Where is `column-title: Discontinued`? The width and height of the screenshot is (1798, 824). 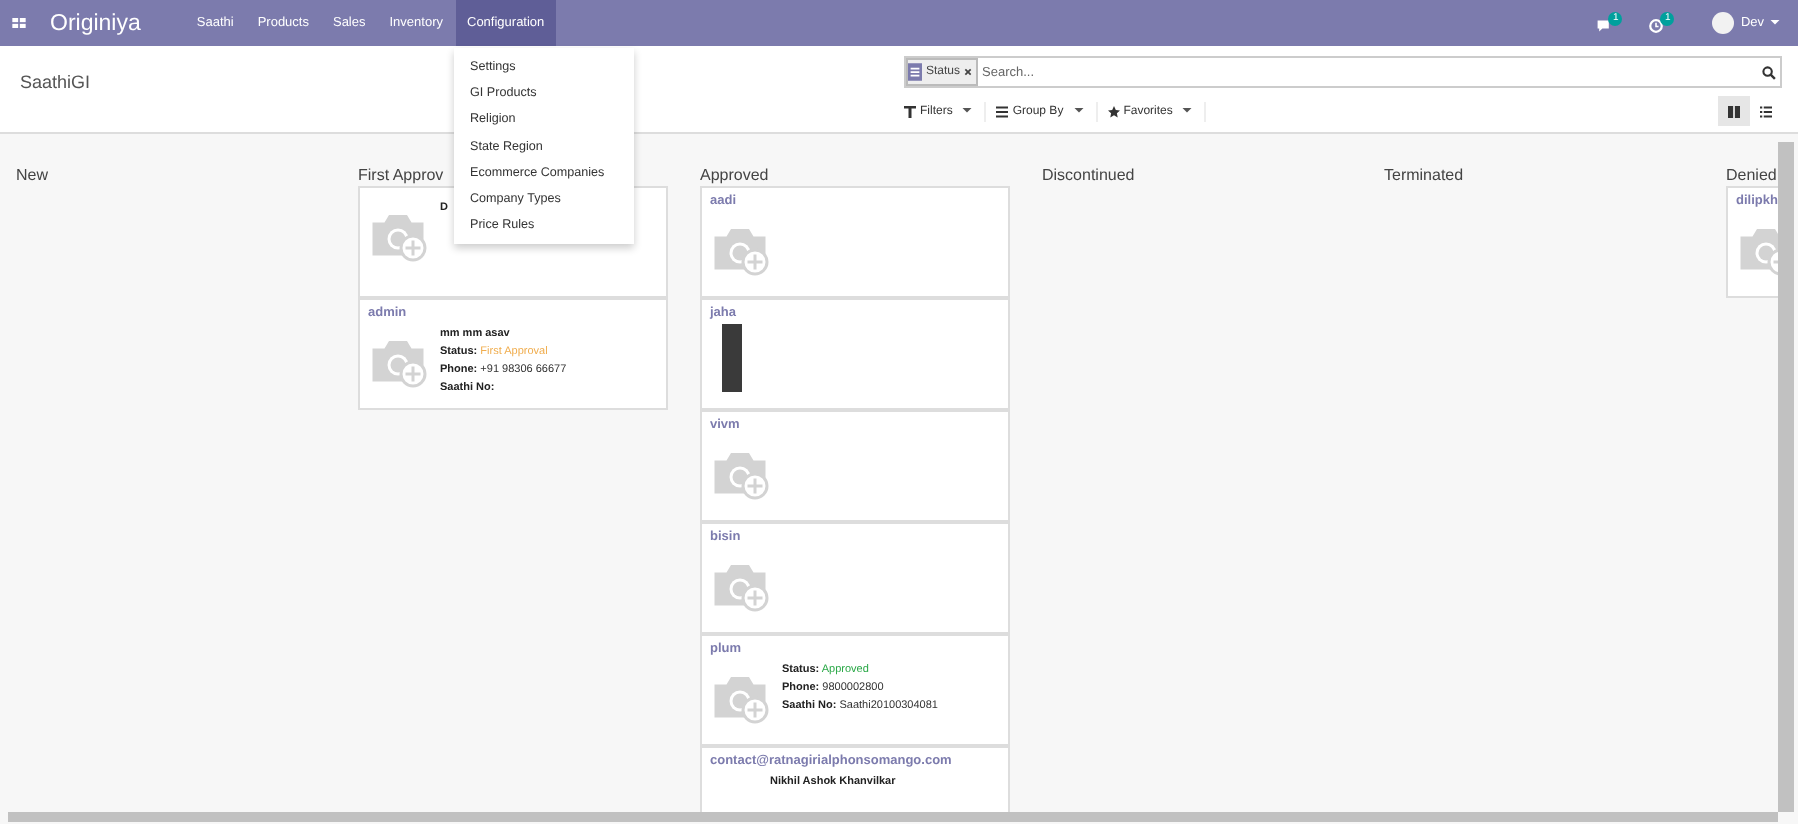 column-title: Discontinued is located at coordinates (1088, 175).